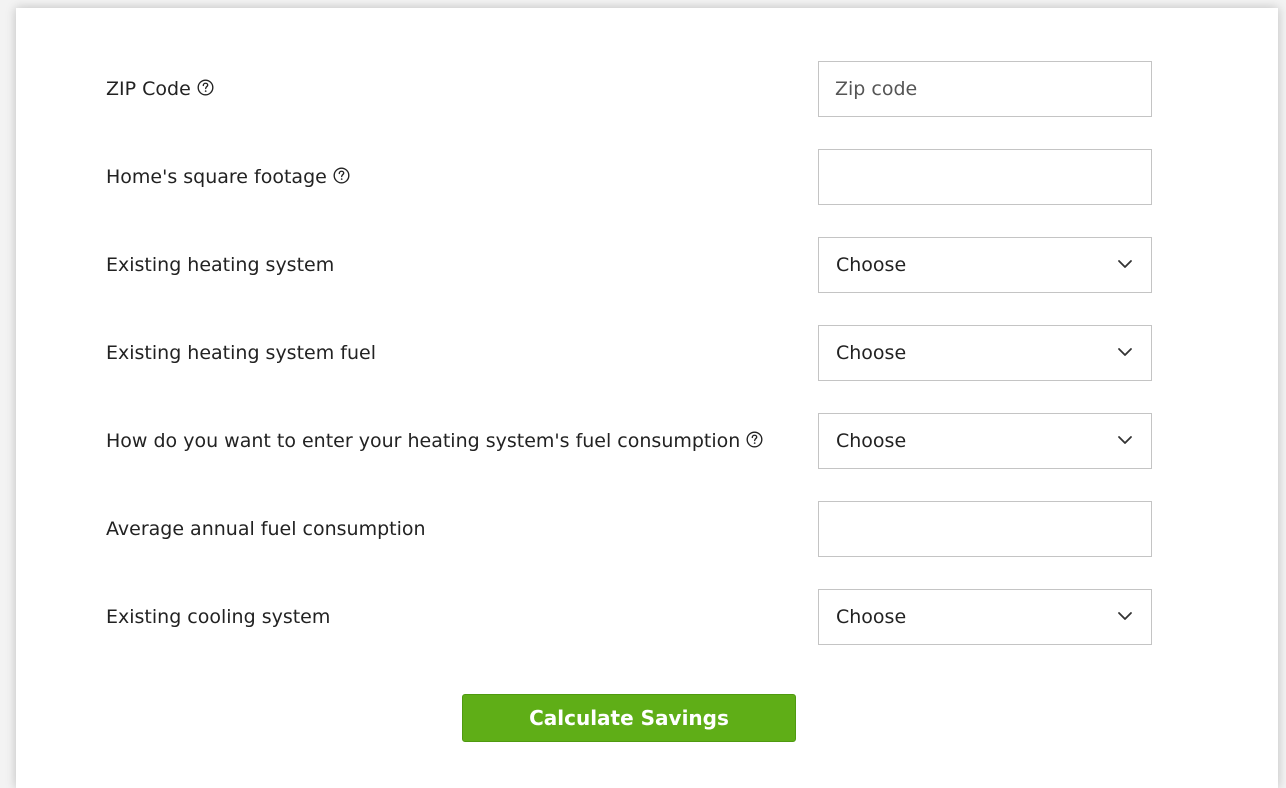 The height and width of the screenshot is (788, 1286). I want to click on heating-fuel-selected-value: Choose, so click(871, 353).